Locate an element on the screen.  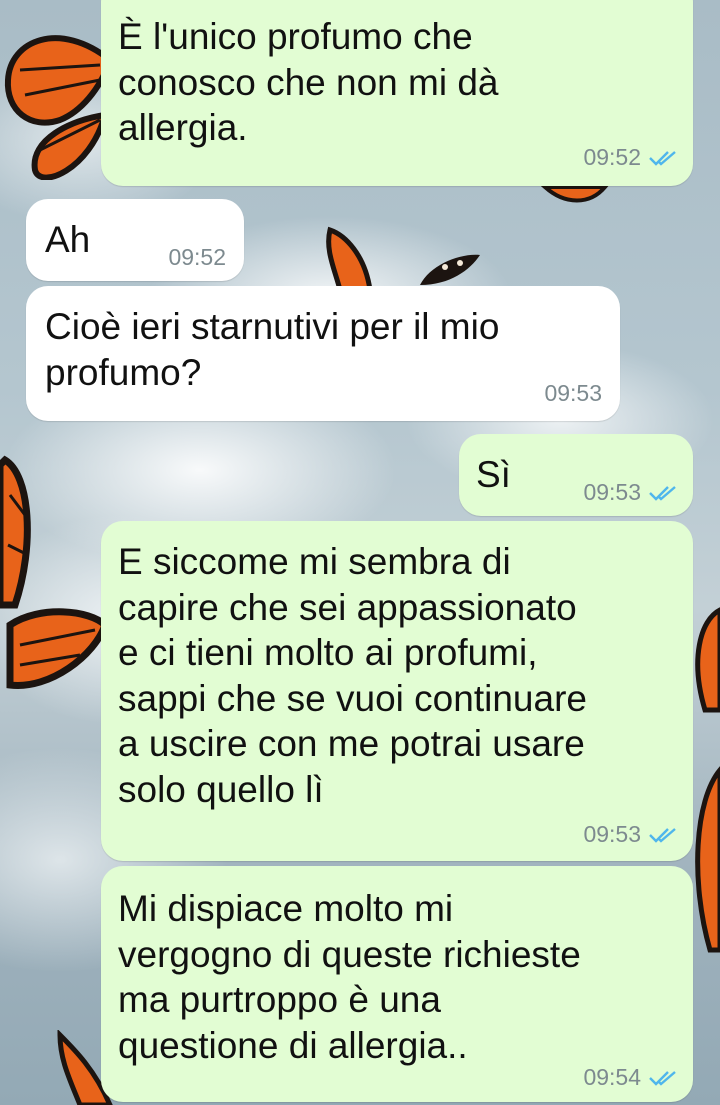
message-bubble-incoming: Ah 09:52 is located at coordinates (135, 240).